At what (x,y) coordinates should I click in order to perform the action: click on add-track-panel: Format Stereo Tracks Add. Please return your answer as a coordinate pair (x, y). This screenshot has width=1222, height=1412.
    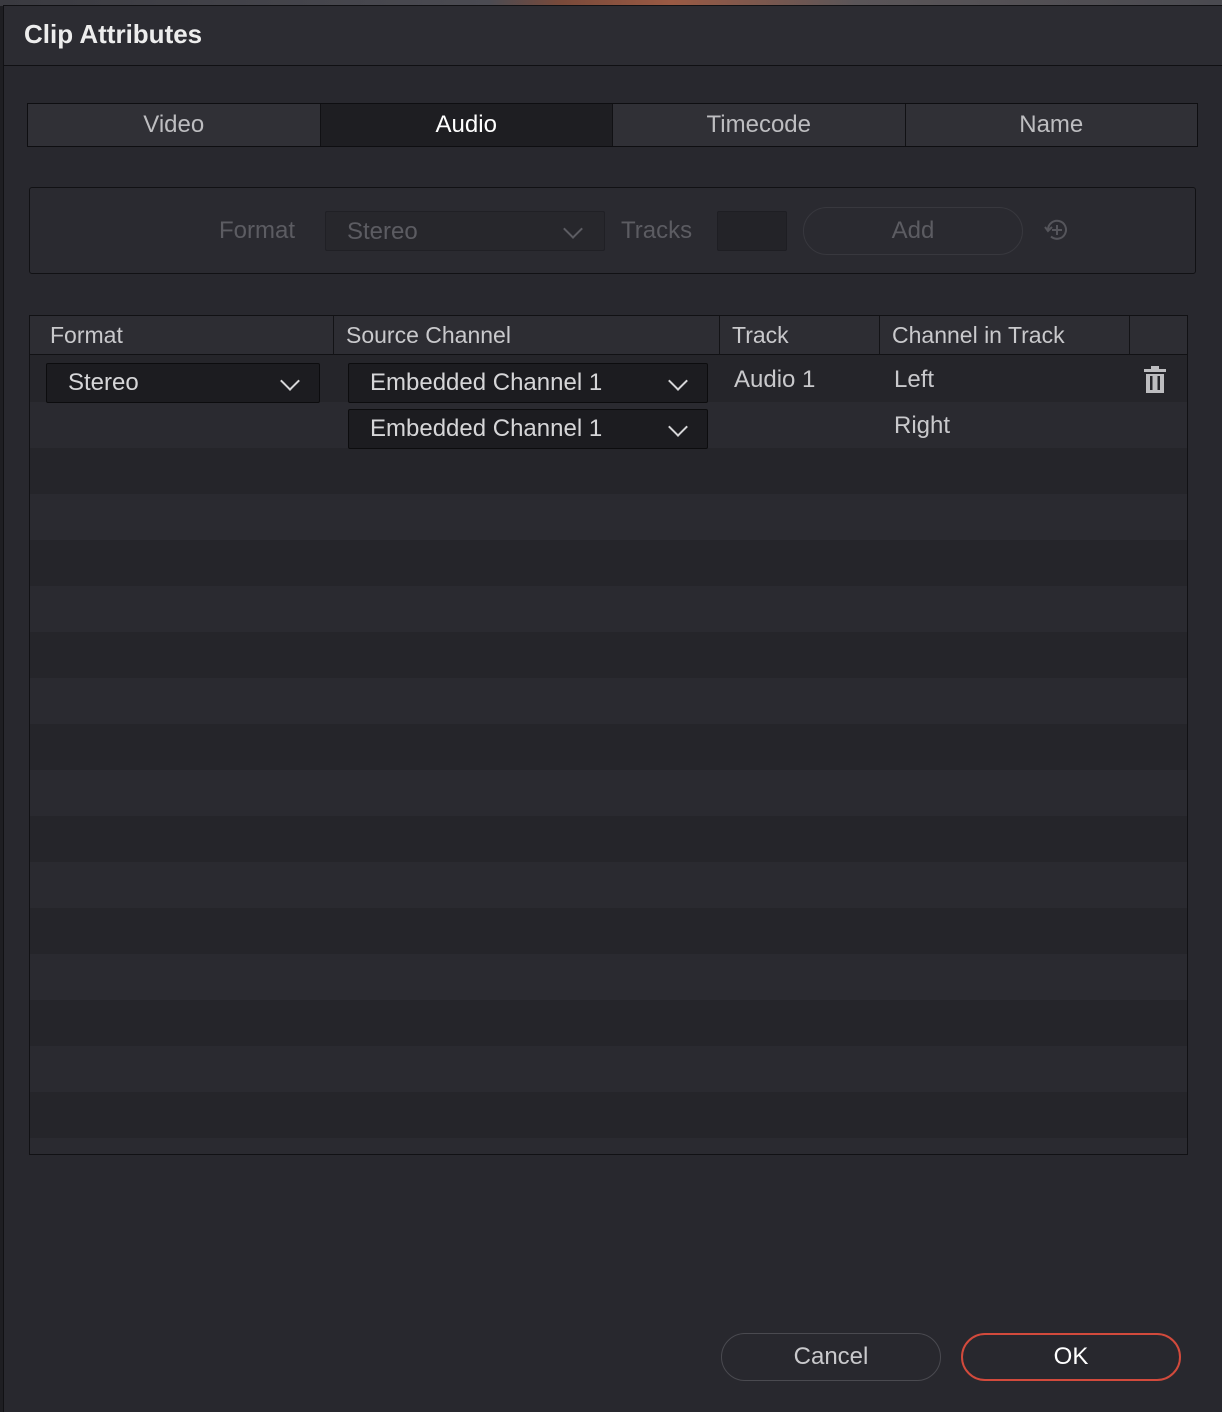
    Looking at the image, I should click on (612, 230).